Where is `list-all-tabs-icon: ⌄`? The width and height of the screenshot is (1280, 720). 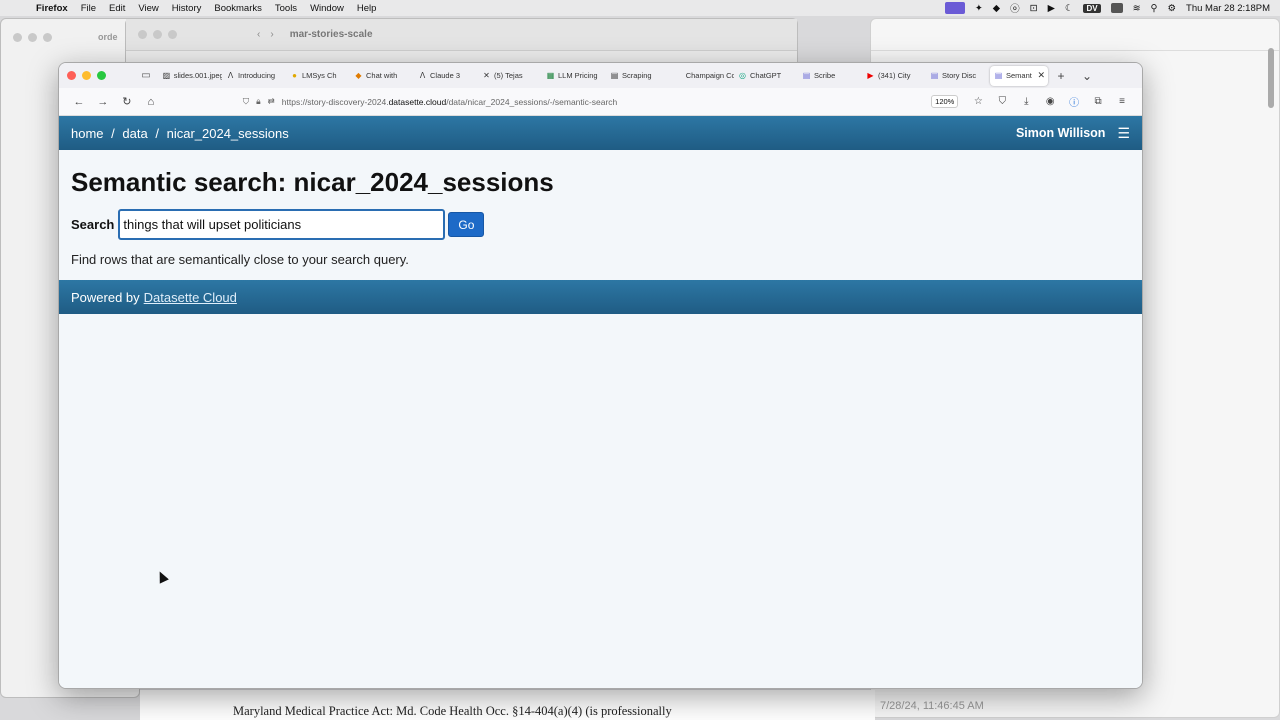 list-all-tabs-icon: ⌄ is located at coordinates (1087, 76).